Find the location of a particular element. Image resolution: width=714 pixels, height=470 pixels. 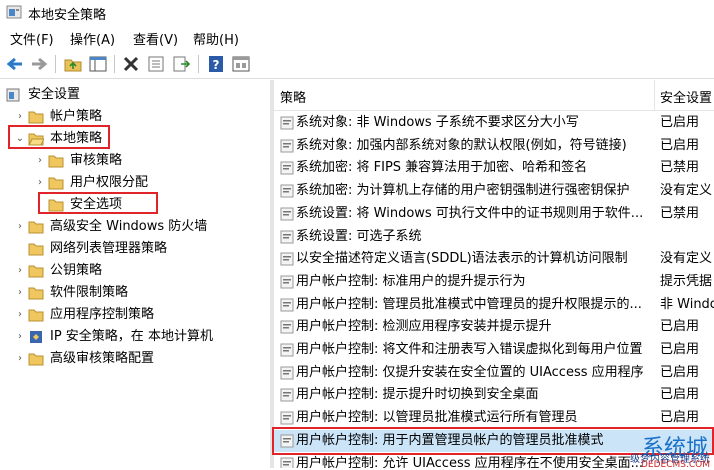

tree-label: 审核策略 is located at coordinates (96, 160).